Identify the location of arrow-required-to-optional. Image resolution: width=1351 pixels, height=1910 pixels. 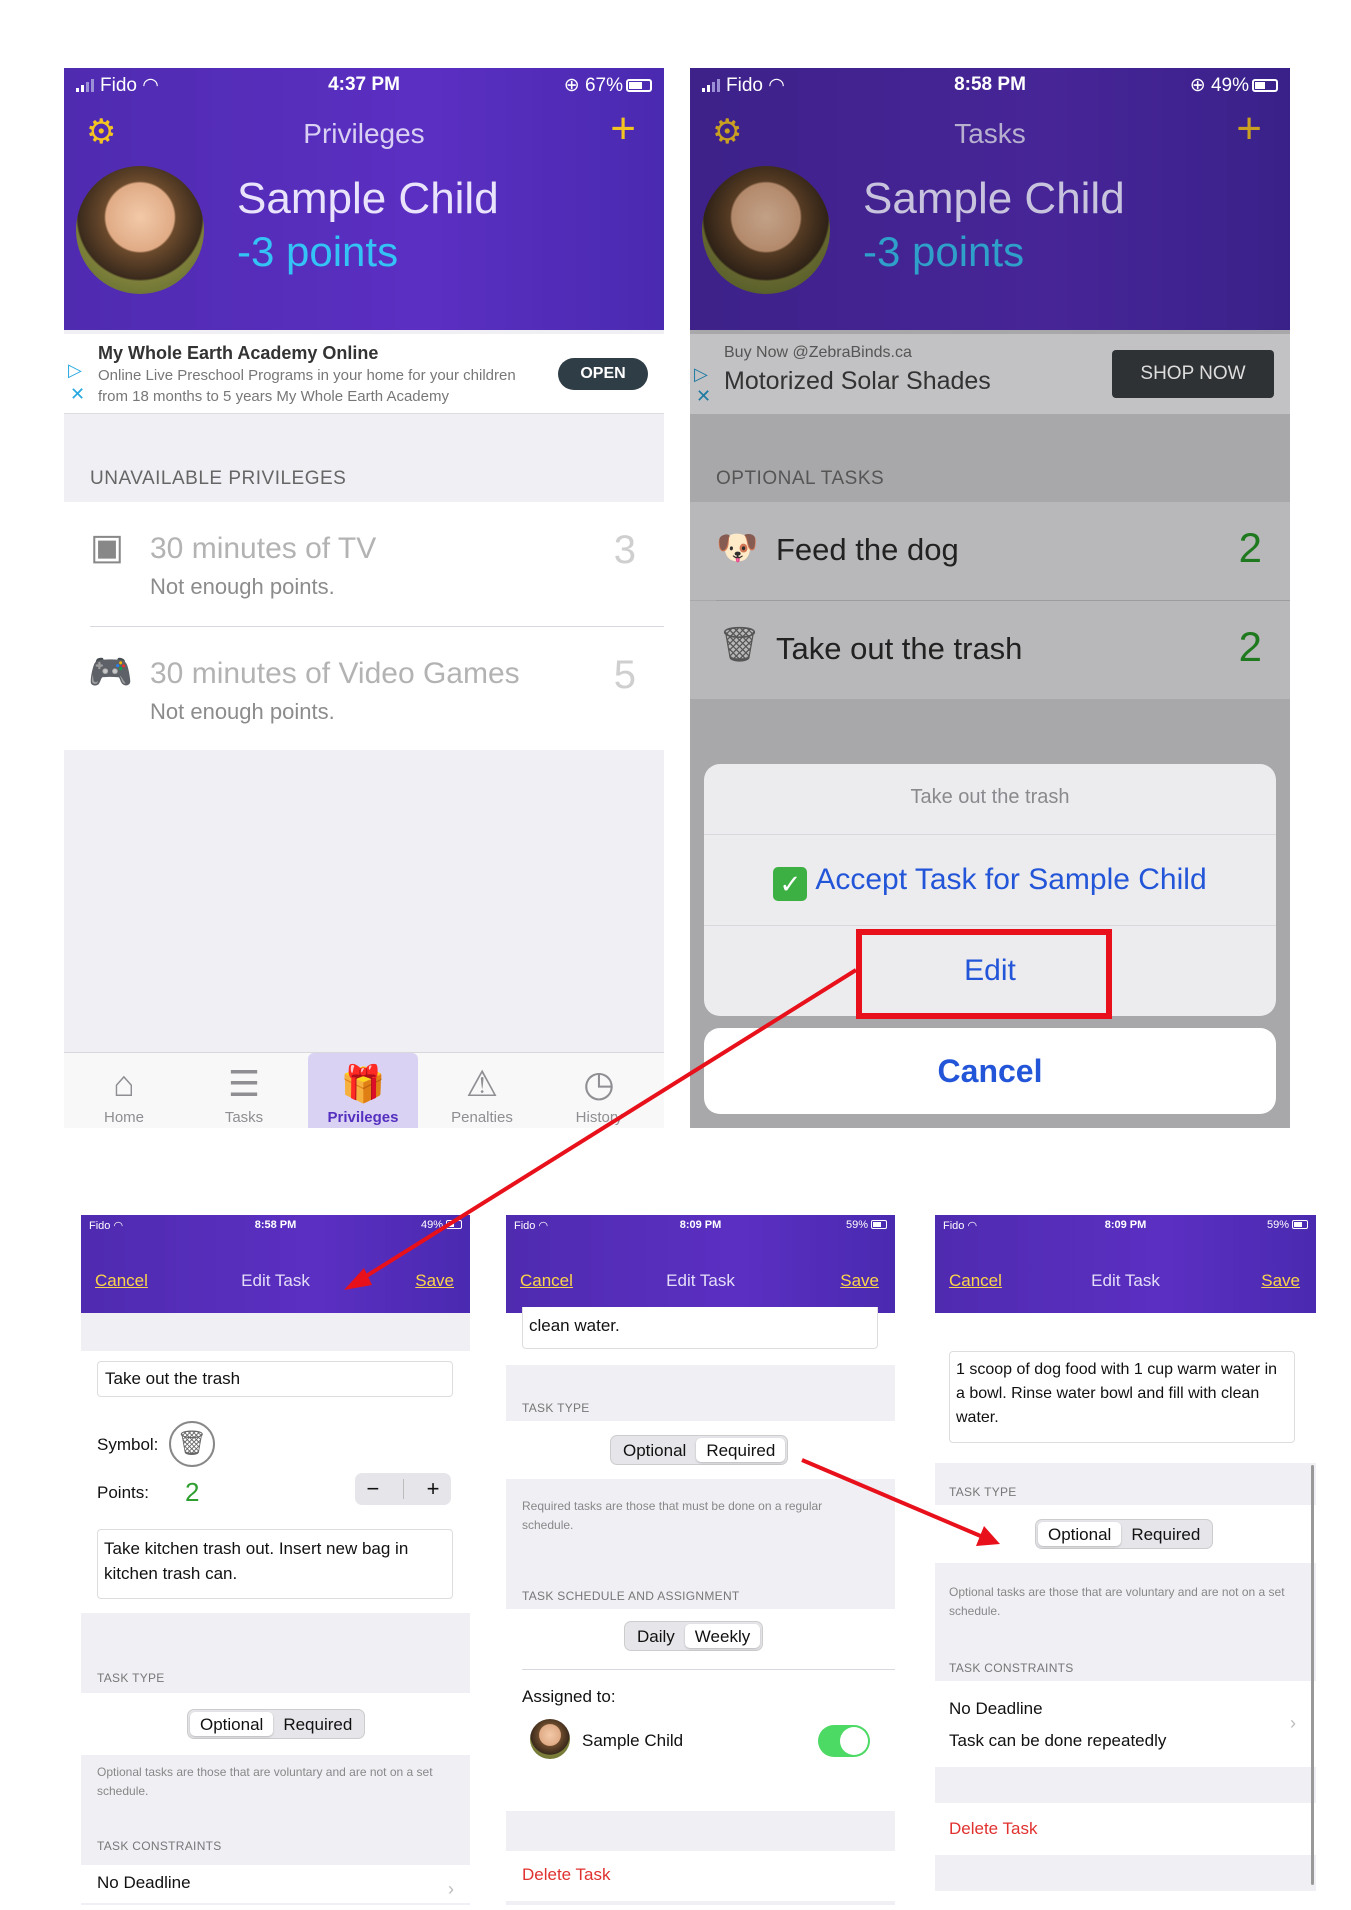
(896, 1500).